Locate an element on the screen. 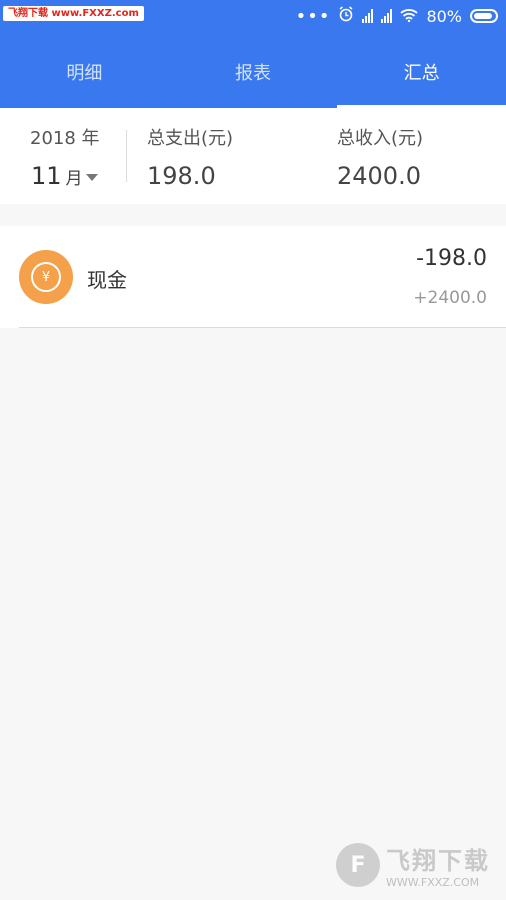  summary-panel: 2018 年 11 月 总支出(元) 198.0 总收入(元) 2400.0 is located at coordinates (253, 156).